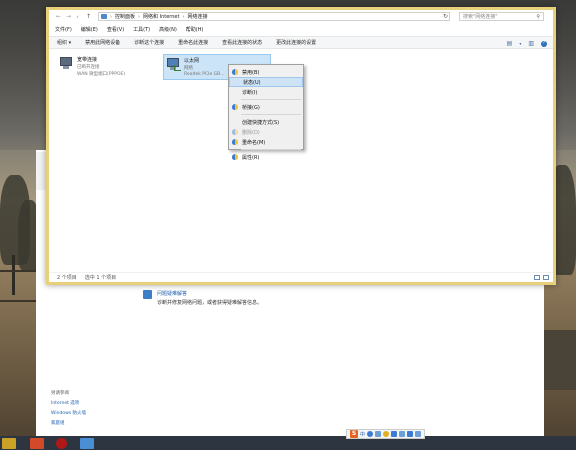 The image size is (576, 450). Describe the element at coordinates (418, 434) in the screenshot. I see `tools-icon` at that location.